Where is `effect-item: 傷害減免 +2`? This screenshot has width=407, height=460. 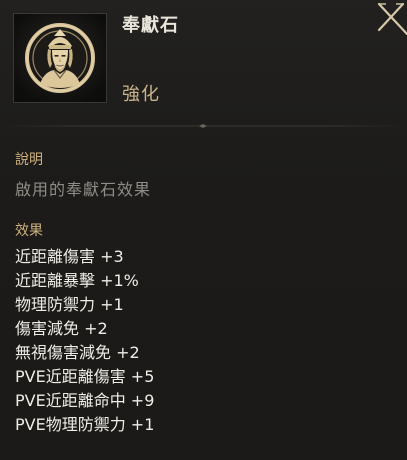
effect-item: 傷害減免 +2 is located at coordinates (61, 328).